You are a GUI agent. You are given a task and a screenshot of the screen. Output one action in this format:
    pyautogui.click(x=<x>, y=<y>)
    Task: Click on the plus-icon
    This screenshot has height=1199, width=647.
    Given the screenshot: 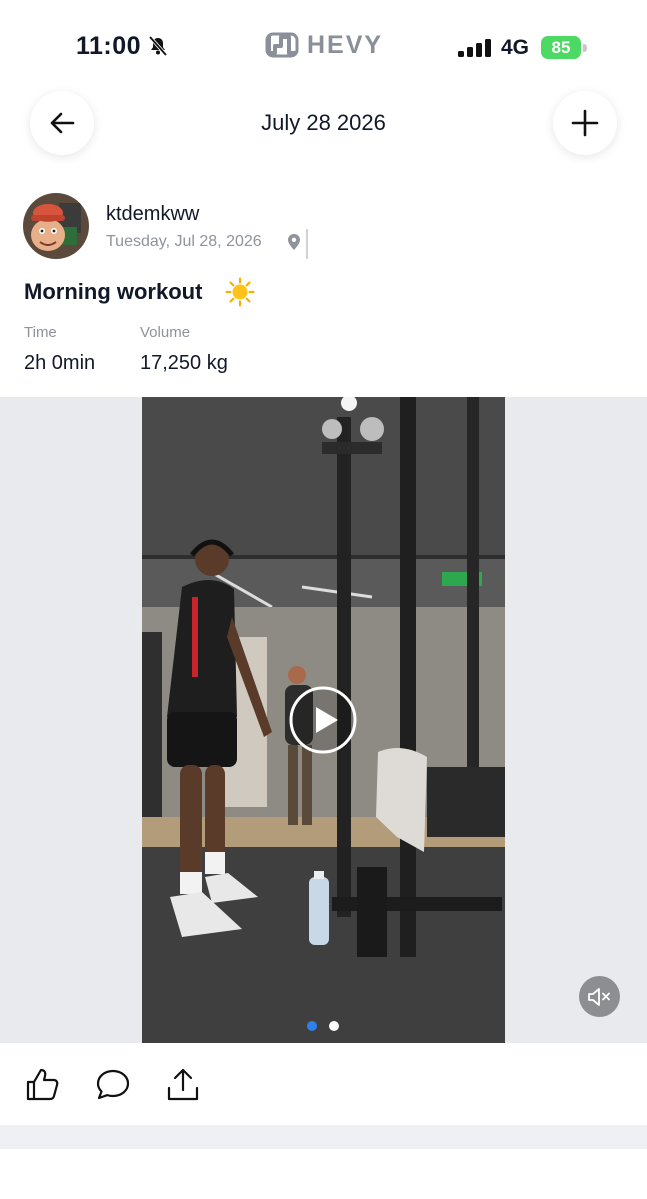 What is the action you would take?
    pyautogui.click(x=585, y=123)
    